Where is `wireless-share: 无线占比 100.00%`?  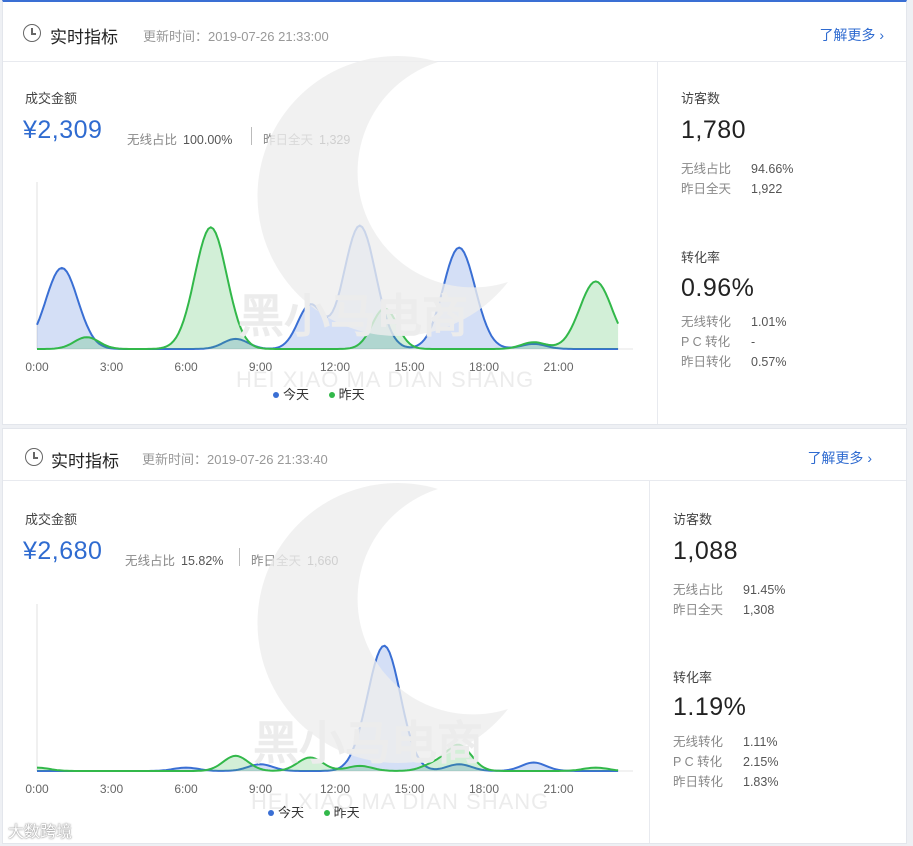 wireless-share: 无线占比 100.00% is located at coordinates (179, 138).